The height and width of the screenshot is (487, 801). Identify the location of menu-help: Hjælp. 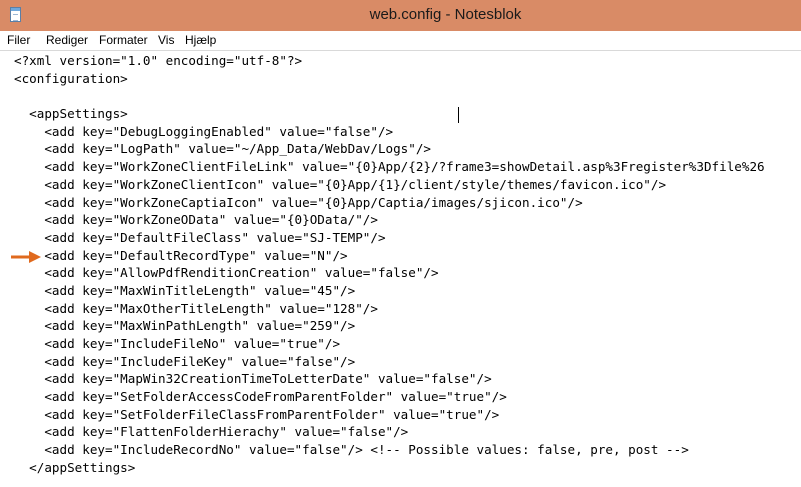
(200, 40).